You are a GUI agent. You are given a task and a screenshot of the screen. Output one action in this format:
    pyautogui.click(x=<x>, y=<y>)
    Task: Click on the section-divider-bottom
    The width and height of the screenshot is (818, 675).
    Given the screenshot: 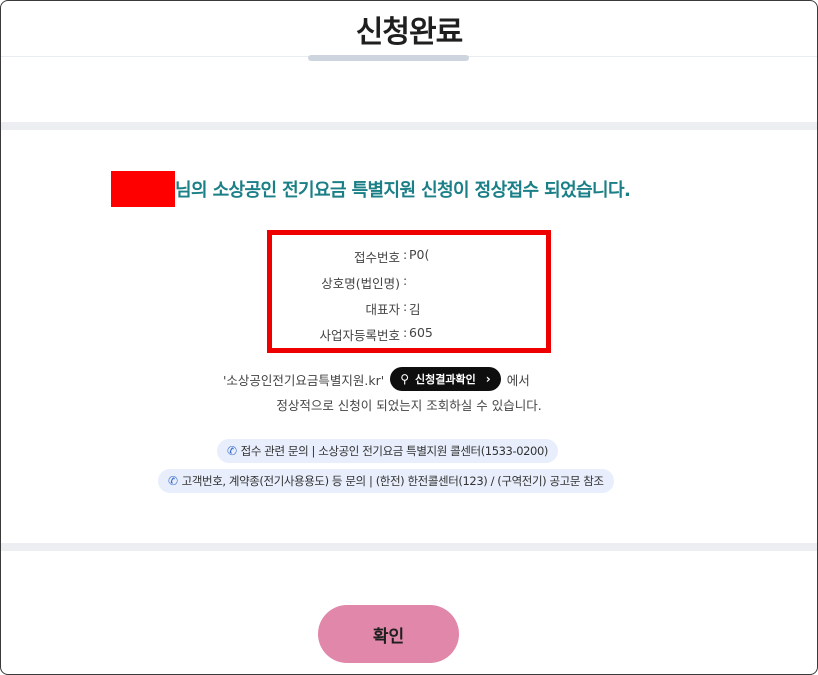 What is the action you would take?
    pyautogui.click(x=409, y=547)
    